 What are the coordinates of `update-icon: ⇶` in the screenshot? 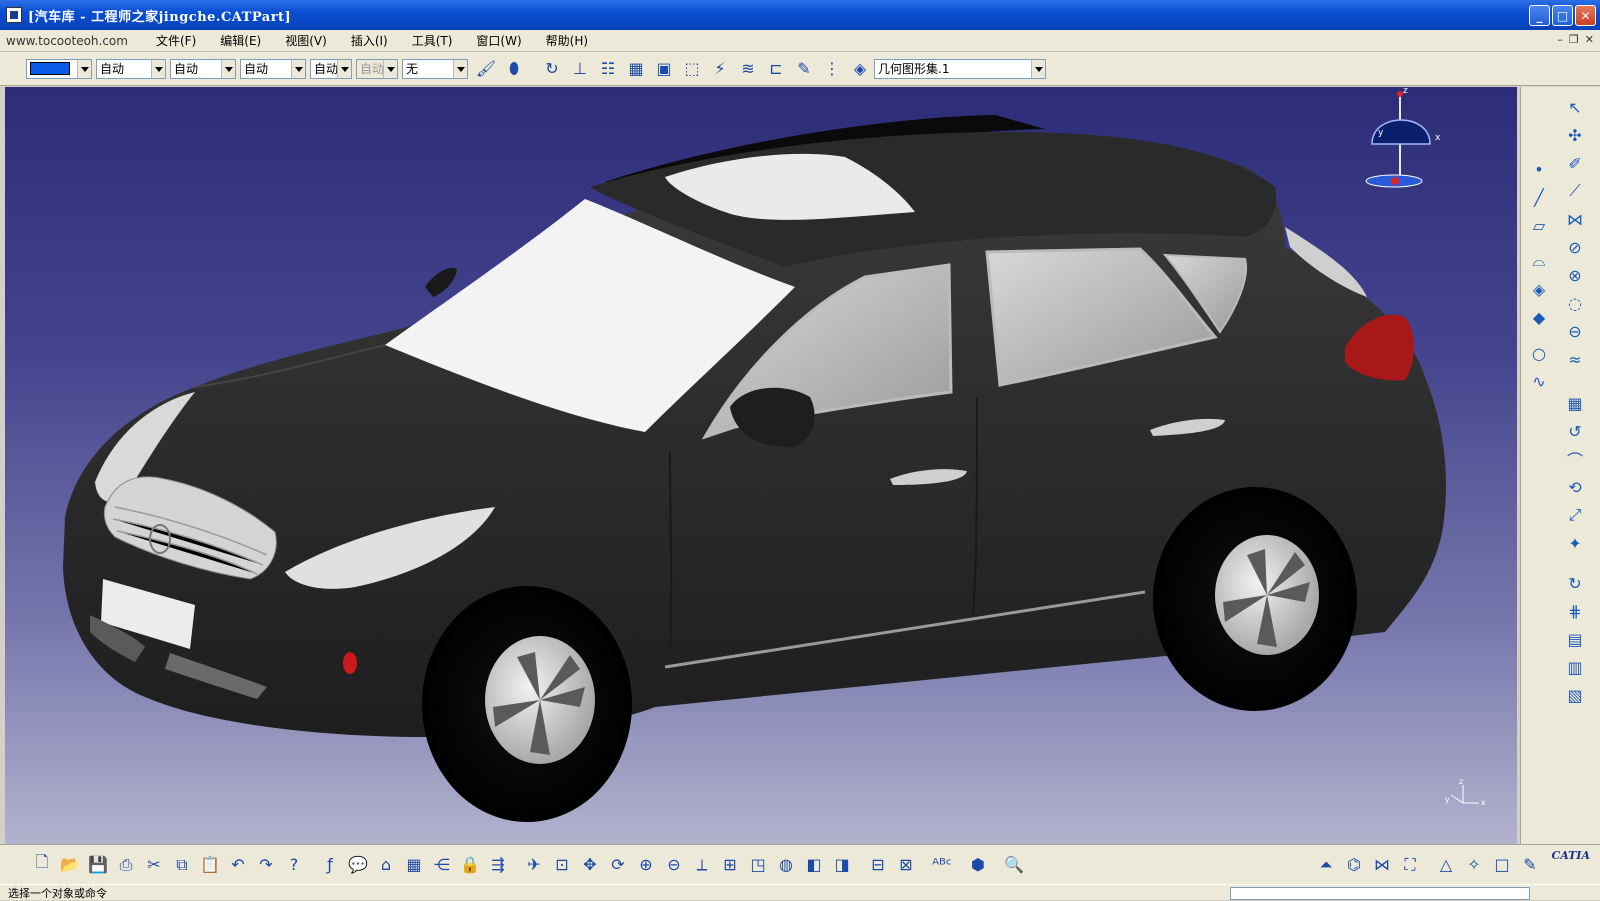 It's located at (498, 865).